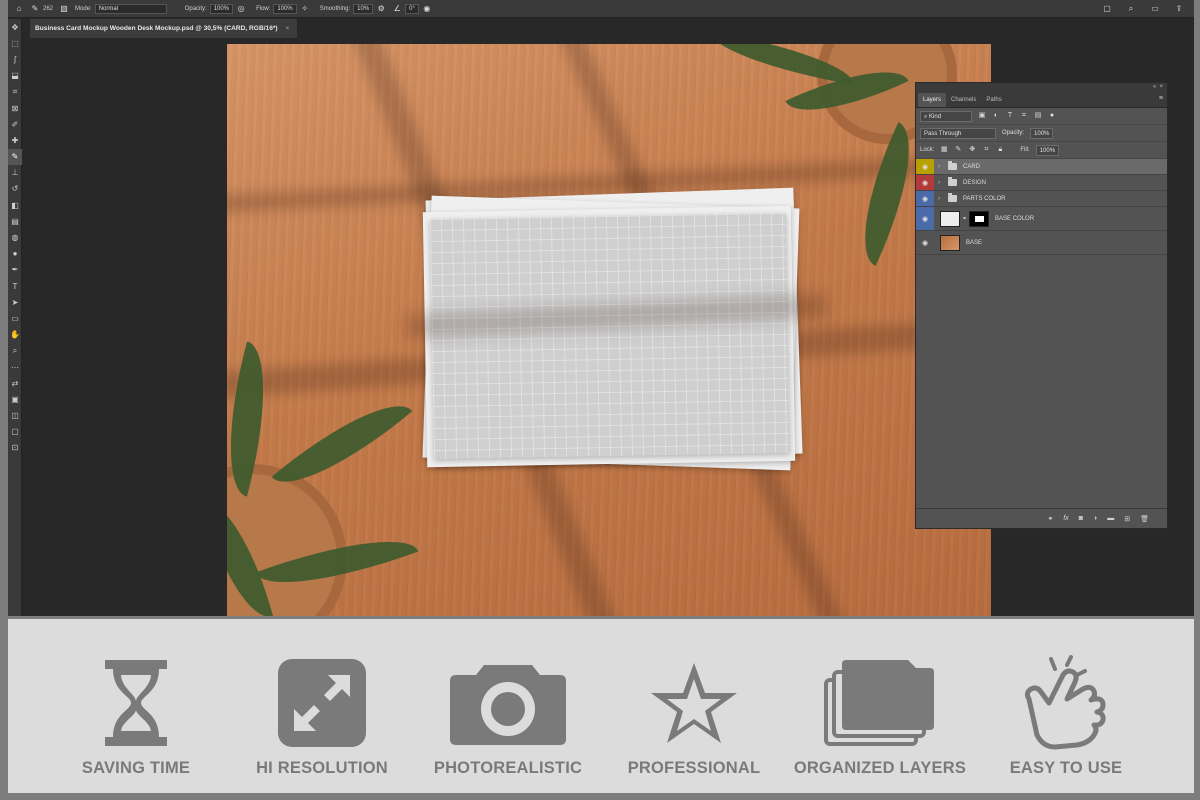  I want to click on screenmode-icon: ▢, so click(15, 432).